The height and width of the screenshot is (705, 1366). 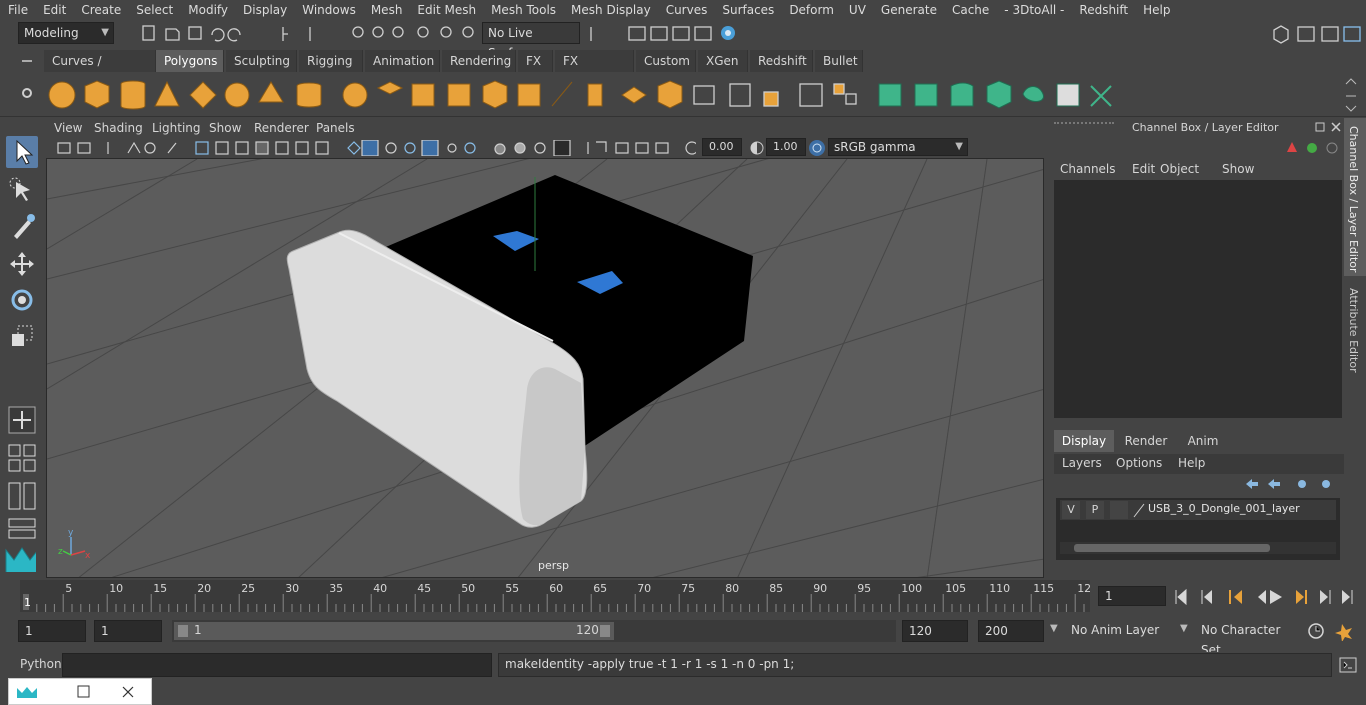 What do you see at coordinates (281, 128) in the screenshot?
I see `viewport-menu-renderer: Renderer` at bounding box center [281, 128].